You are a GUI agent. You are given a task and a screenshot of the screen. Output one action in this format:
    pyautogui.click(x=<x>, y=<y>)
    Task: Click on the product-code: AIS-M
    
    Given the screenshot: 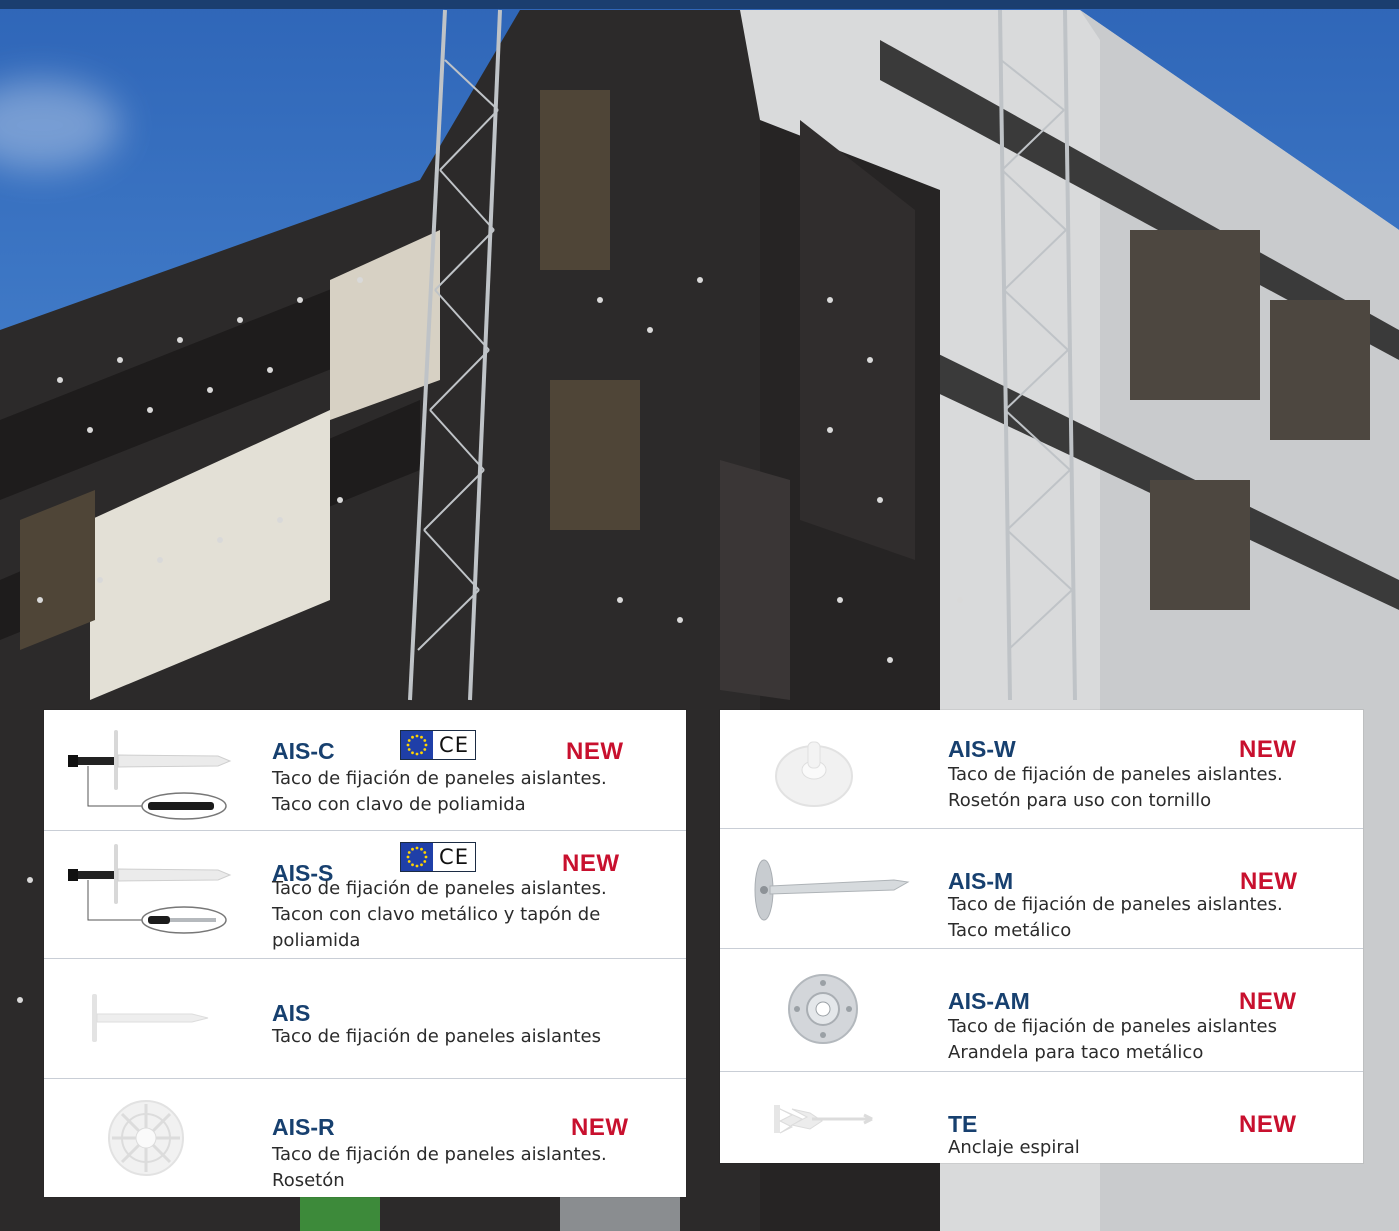 What is the action you would take?
    pyautogui.click(x=981, y=881)
    